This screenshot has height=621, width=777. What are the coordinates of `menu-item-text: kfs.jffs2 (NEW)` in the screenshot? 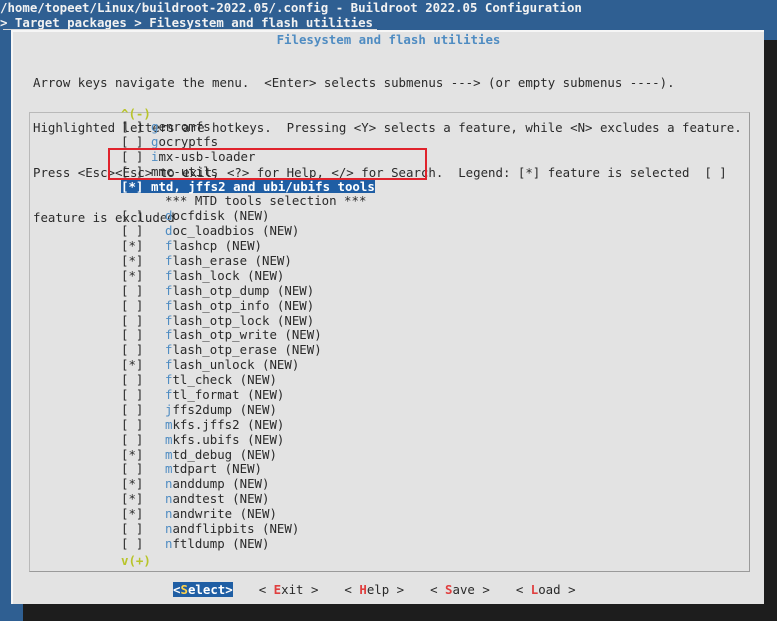 It's located at (228, 424).